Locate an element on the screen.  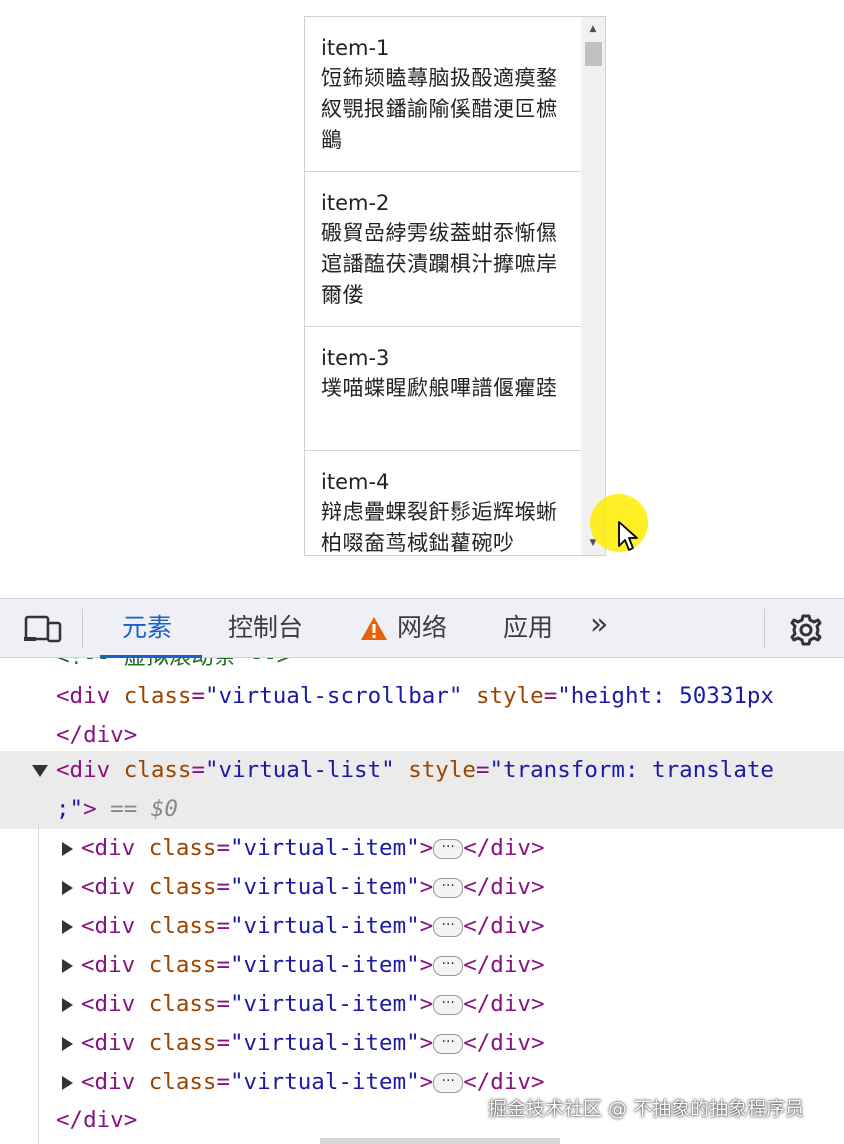
dom-comment: <!-- 虚拟滚动条 --> is located at coordinates (450, 667).